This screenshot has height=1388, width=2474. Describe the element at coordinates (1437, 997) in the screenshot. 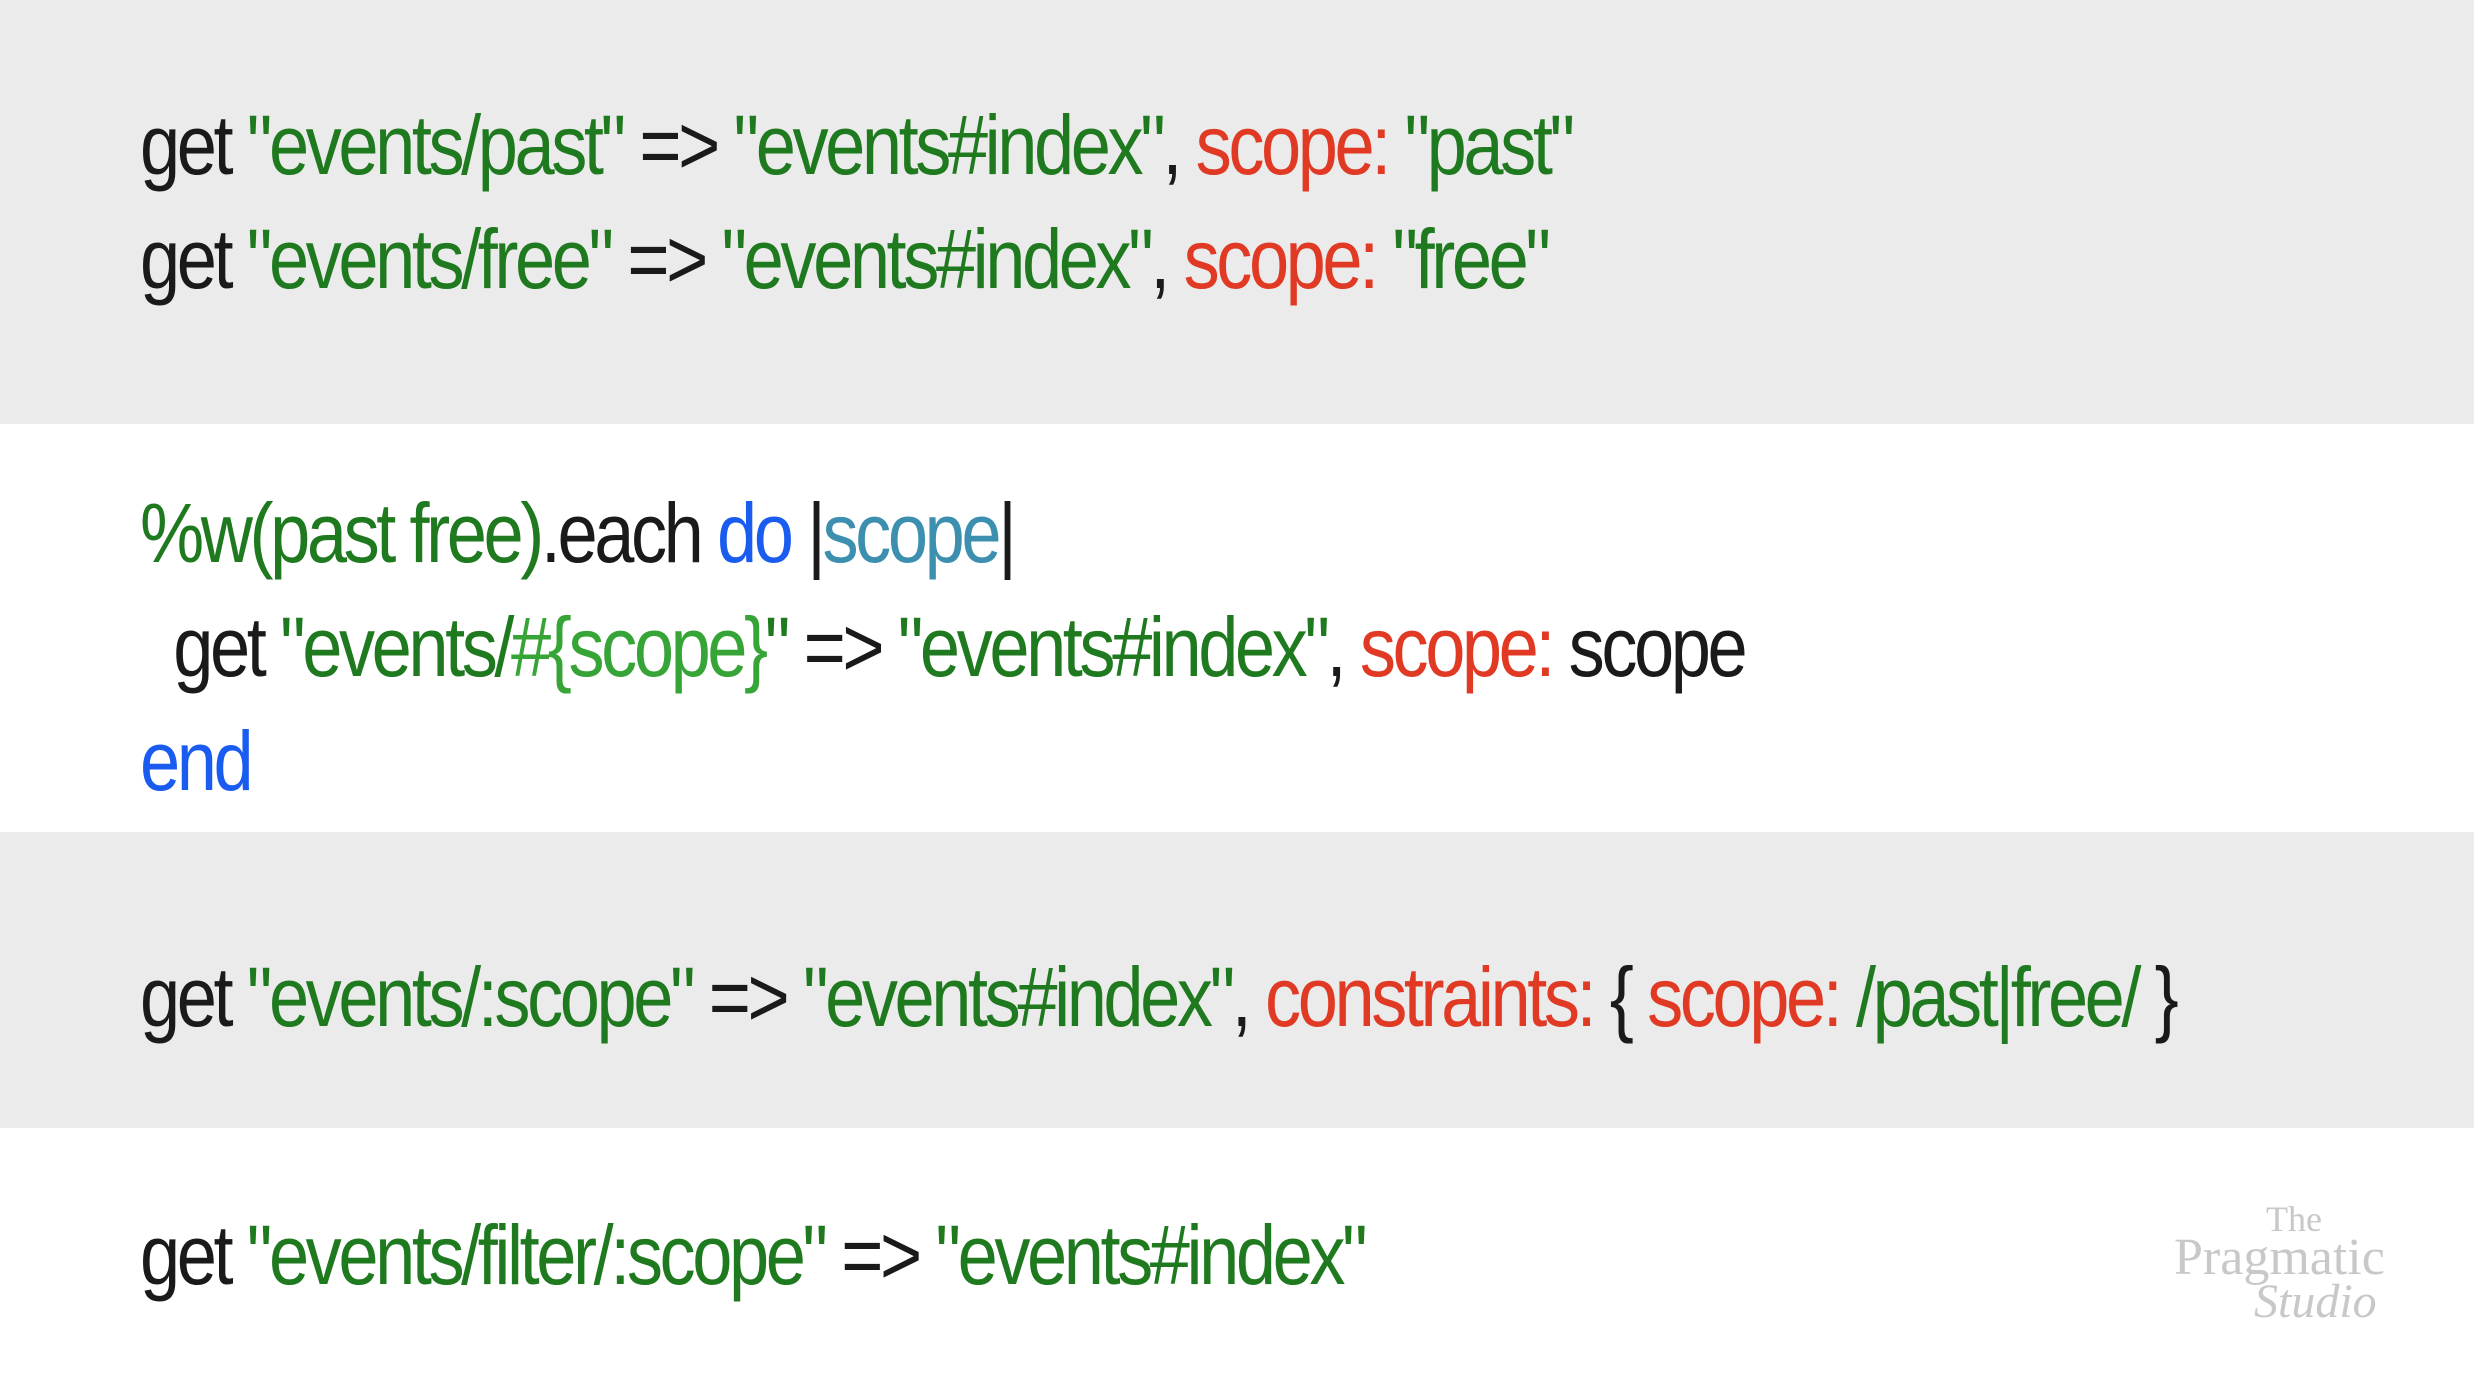

I see `code-token: constraints:` at that location.